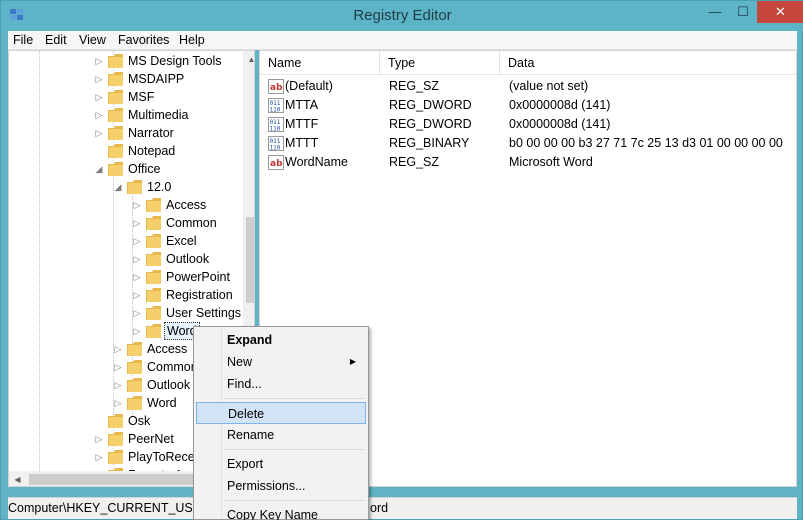 The height and width of the screenshot is (520, 803). Describe the element at coordinates (528, 86) in the screenshot. I see `list-row: ab (Default) REG_SZ (value not set)` at that location.